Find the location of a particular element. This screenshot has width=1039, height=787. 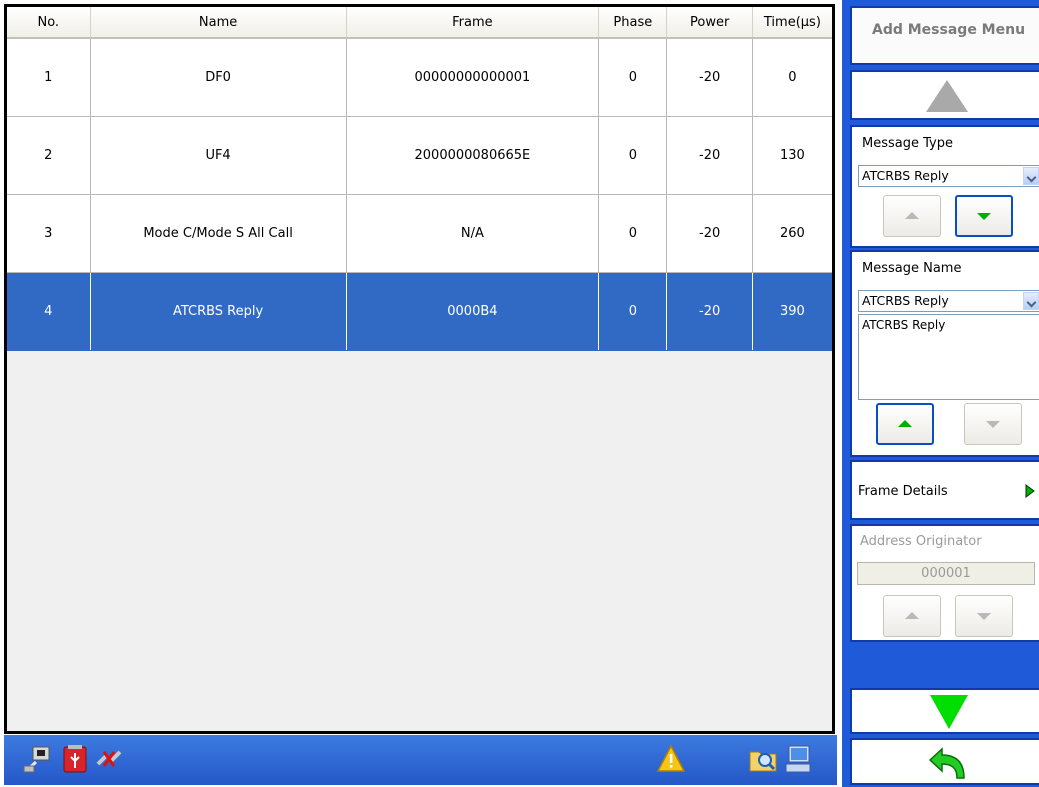

address-originator-label: Address Originator is located at coordinates (921, 541).